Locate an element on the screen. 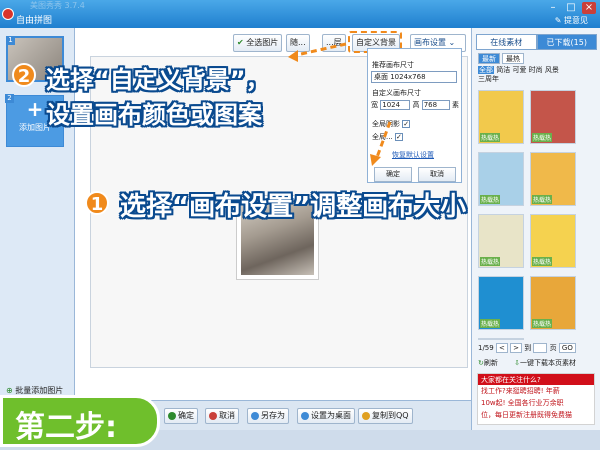  ad-line: 找工作?来挺聘招聘! 年薪 is located at coordinates (520, 391).